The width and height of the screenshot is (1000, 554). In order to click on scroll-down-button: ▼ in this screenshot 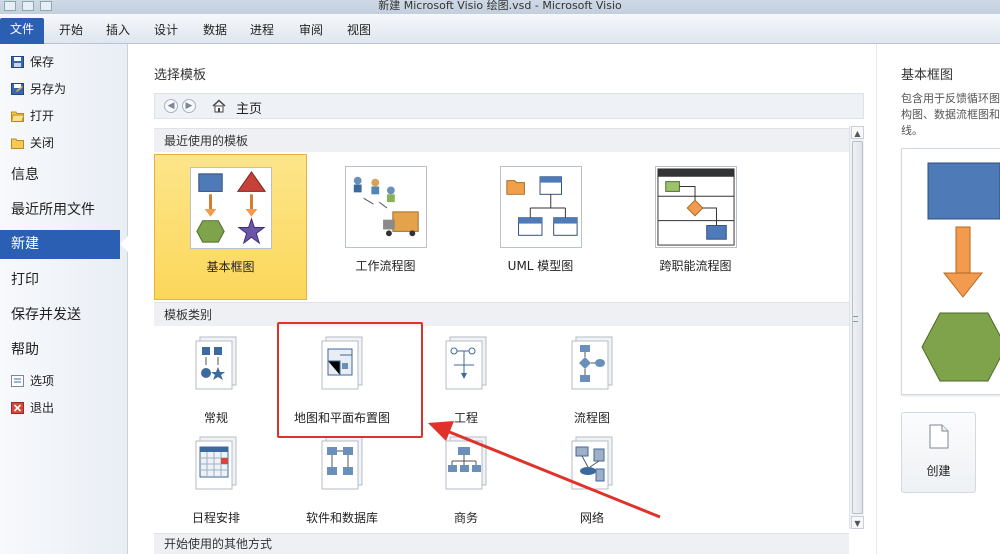, I will do `click(857, 522)`.